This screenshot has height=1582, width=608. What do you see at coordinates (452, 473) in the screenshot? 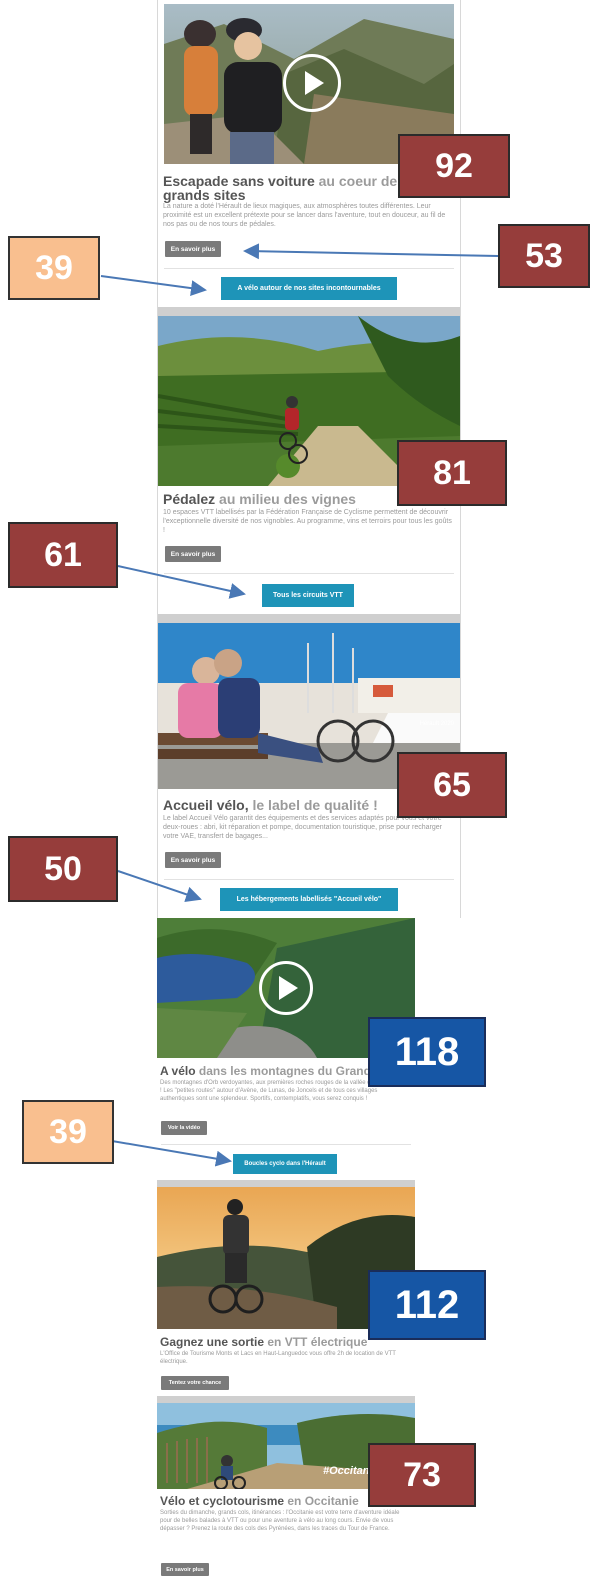
I see `score-badge: 81` at bounding box center [452, 473].